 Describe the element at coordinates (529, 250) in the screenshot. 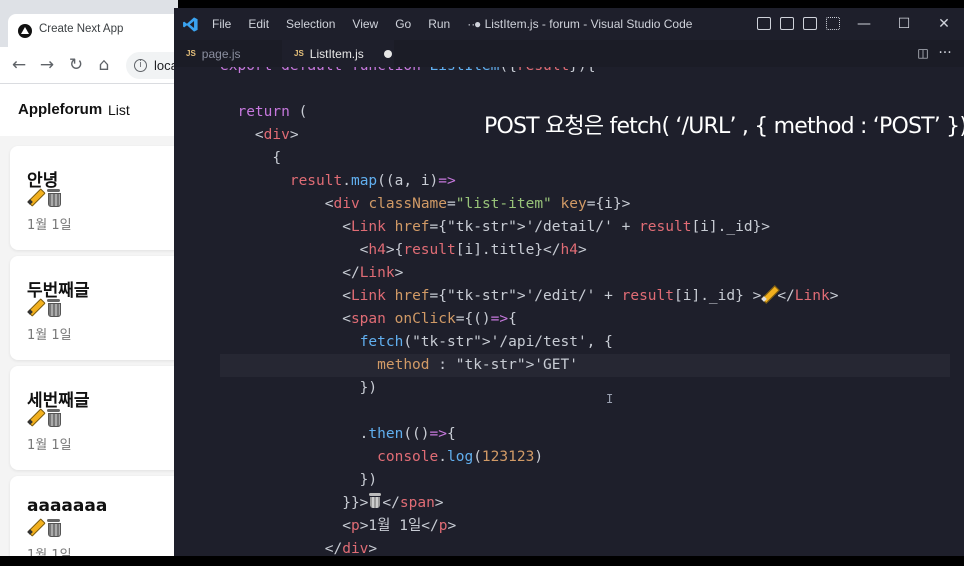

I see `code-line: <h4>{result[i].title}</h4>` at that location.